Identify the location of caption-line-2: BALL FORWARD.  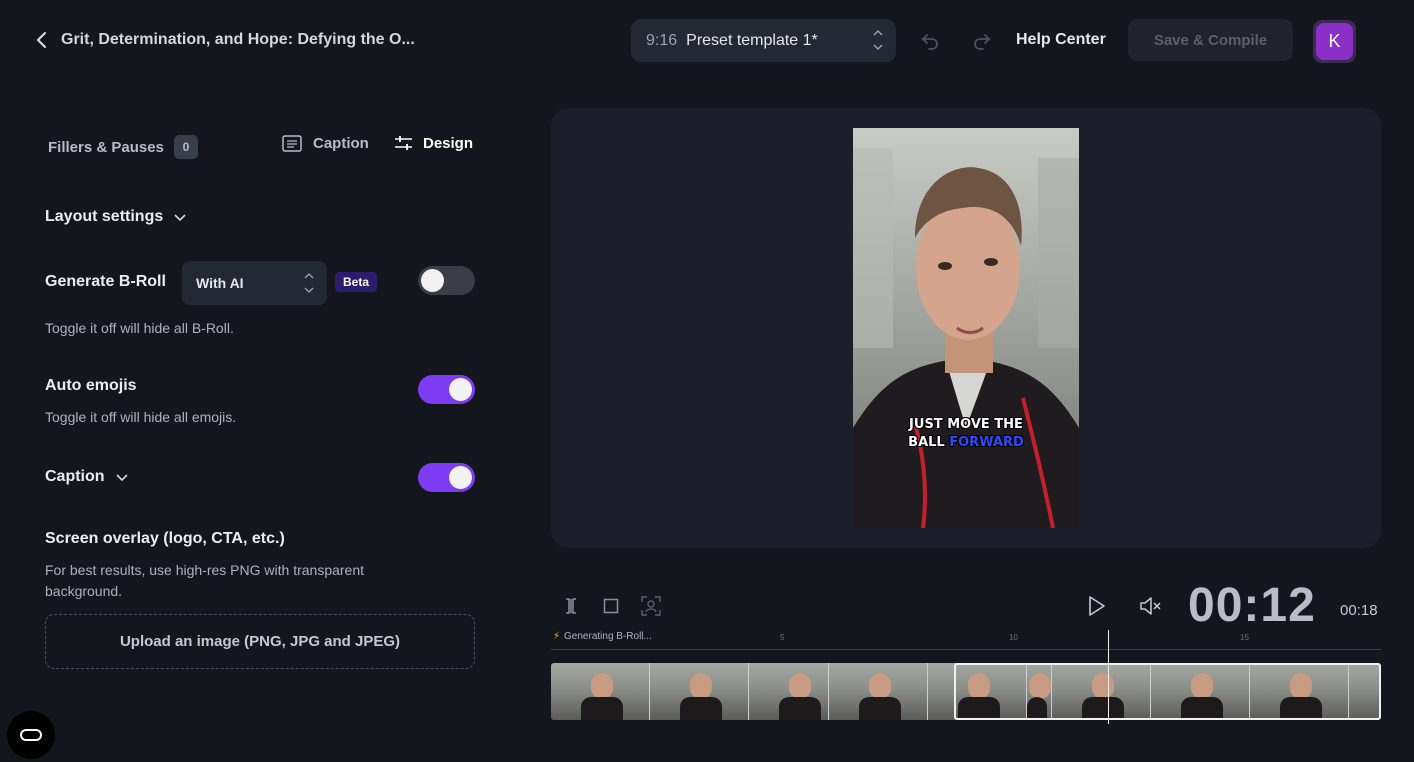
(966, 443).